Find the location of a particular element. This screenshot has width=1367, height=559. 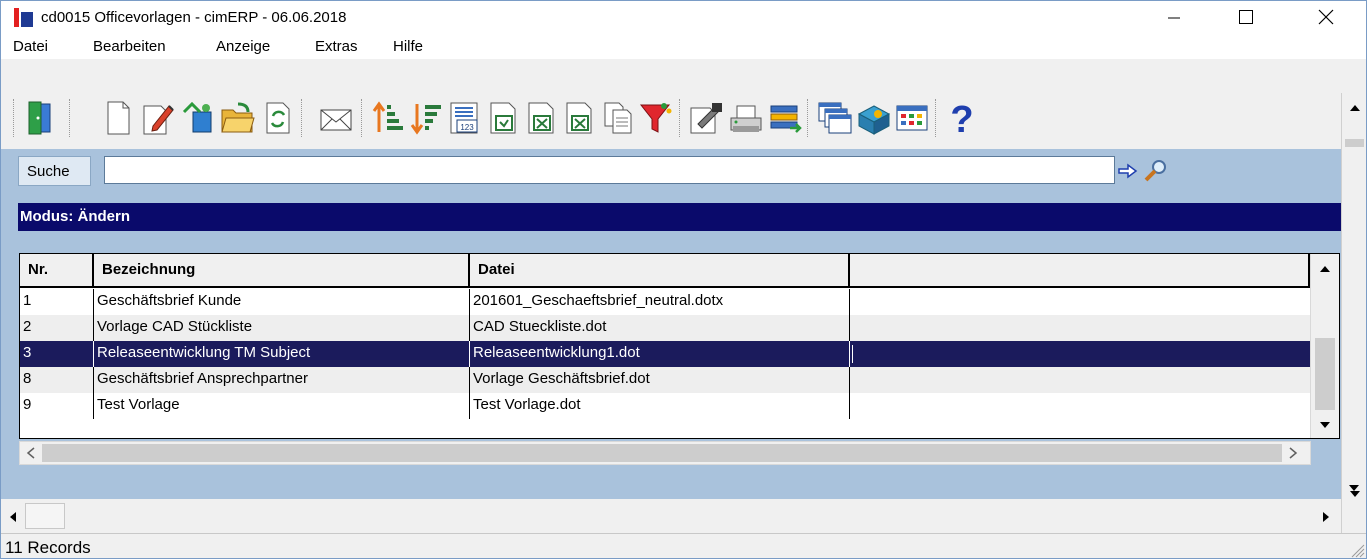

export-button is located at coordinates (504, 118).